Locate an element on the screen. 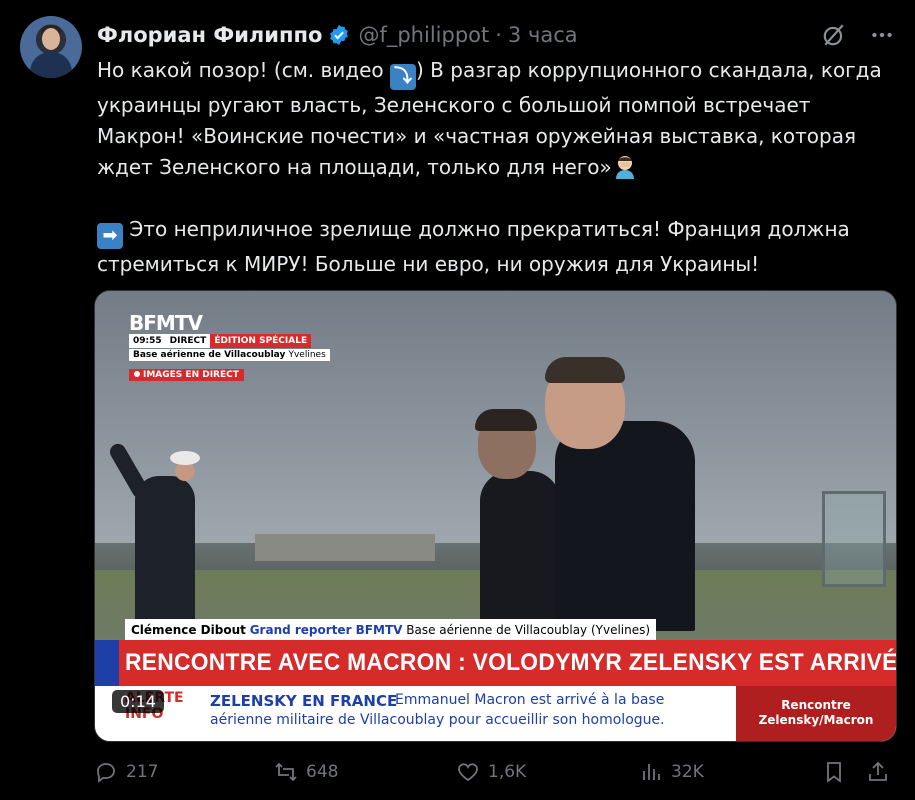 The width and height of the screenshot is (915, 800). verified-badge-icon is located at coordinates (339, 35).